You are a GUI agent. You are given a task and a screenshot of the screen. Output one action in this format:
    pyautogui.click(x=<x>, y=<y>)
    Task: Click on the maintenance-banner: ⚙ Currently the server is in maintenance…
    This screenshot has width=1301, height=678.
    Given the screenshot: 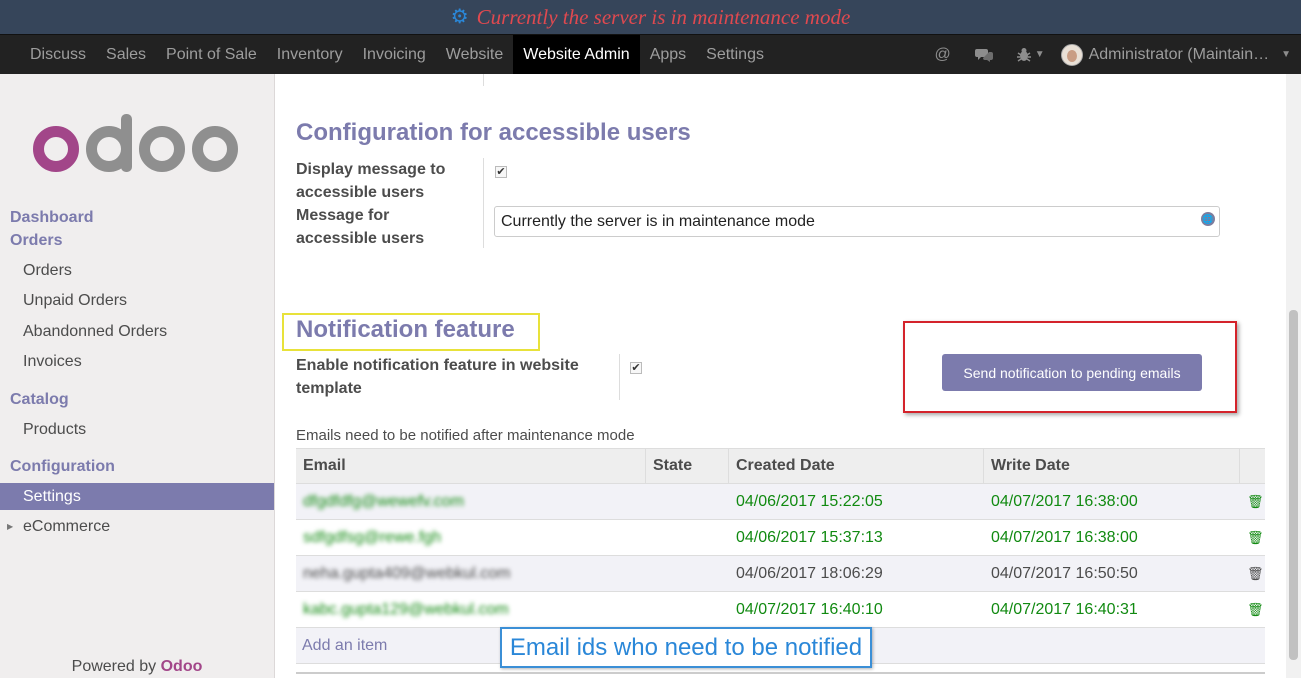 What is the action you would take?
    pyautogui.click(x=650, y=17)
    